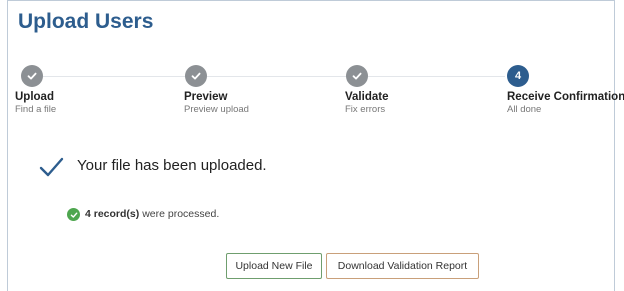  I want to click on upload-new-file-button: Upload New File, so click(274, 266).